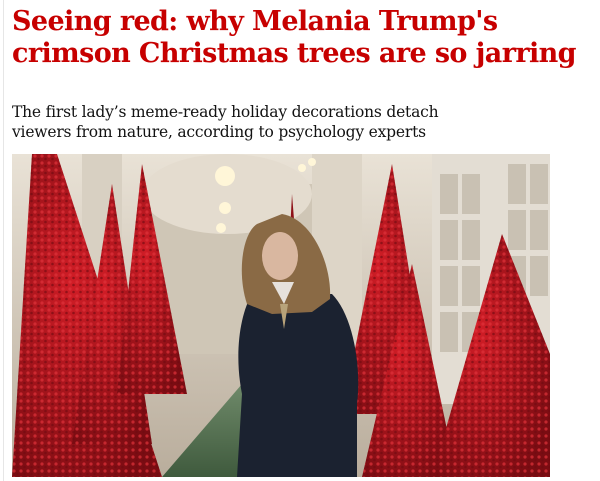 Image resolution: width=600 pixels, height=481 pixels. What do you see at coordinates (255, 21) in the screenshot?
I see `headline-line-1: Seeing red: why Melania Trump's` at bounding box center [255, 21].